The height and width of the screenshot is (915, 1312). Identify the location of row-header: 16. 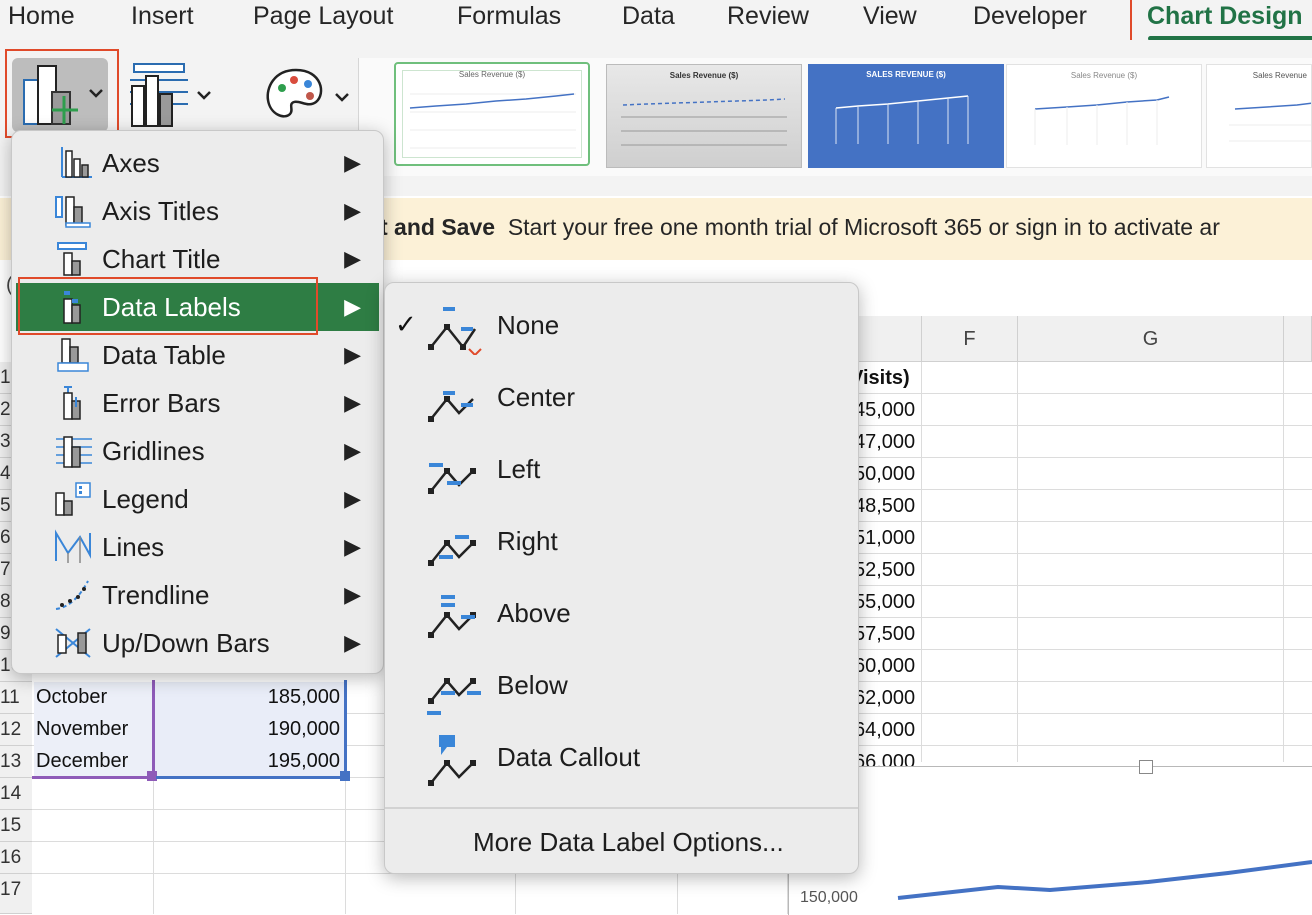
(16, 858).